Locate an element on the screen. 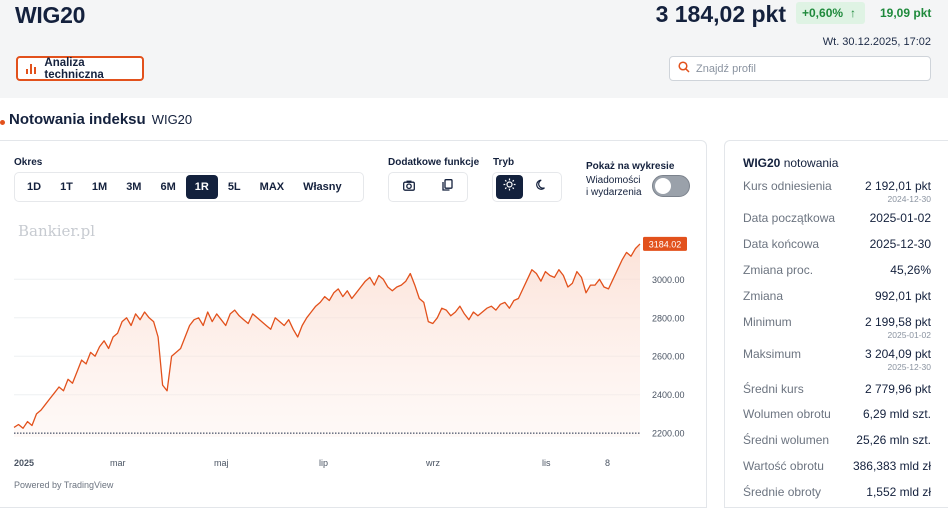  theme-mode-selector is located at coordinates (527, 187).